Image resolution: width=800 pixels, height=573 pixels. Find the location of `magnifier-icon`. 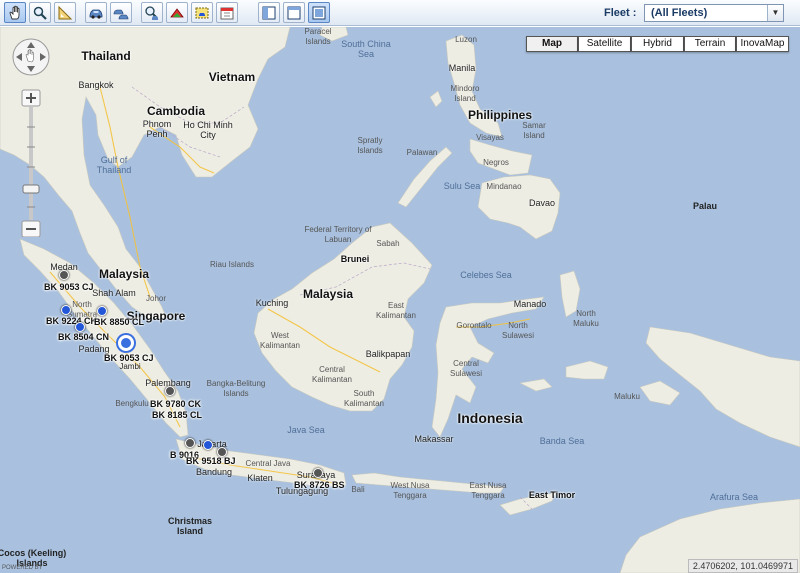

magnifier-icon is located at coordinates (40, 13).